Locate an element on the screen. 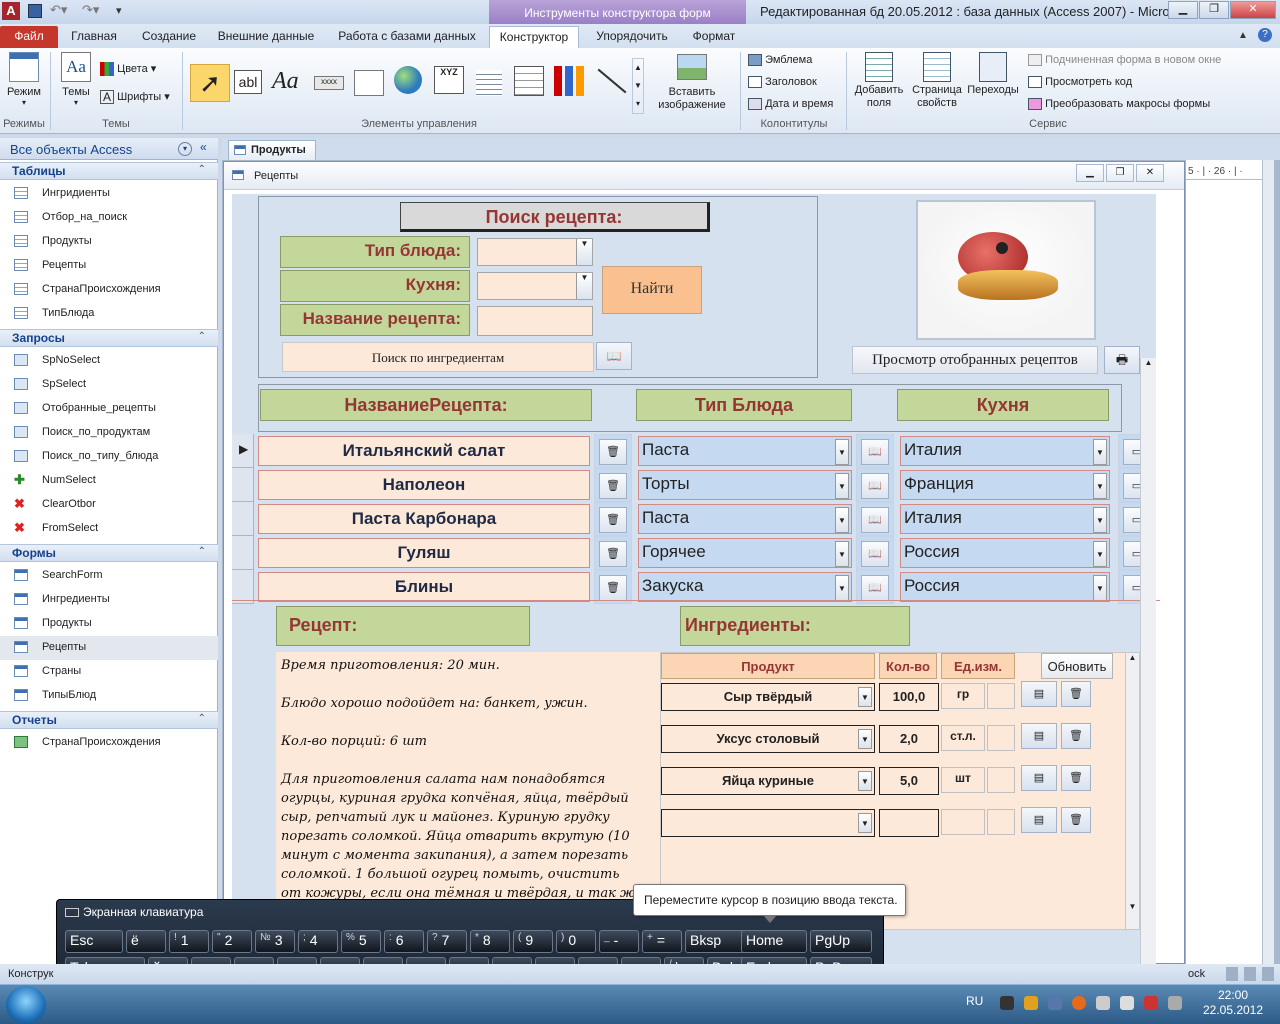 The width and height of the screenshot is (1280, 1024). maximize-button: ❐ is located at coordinates (1214, 10).